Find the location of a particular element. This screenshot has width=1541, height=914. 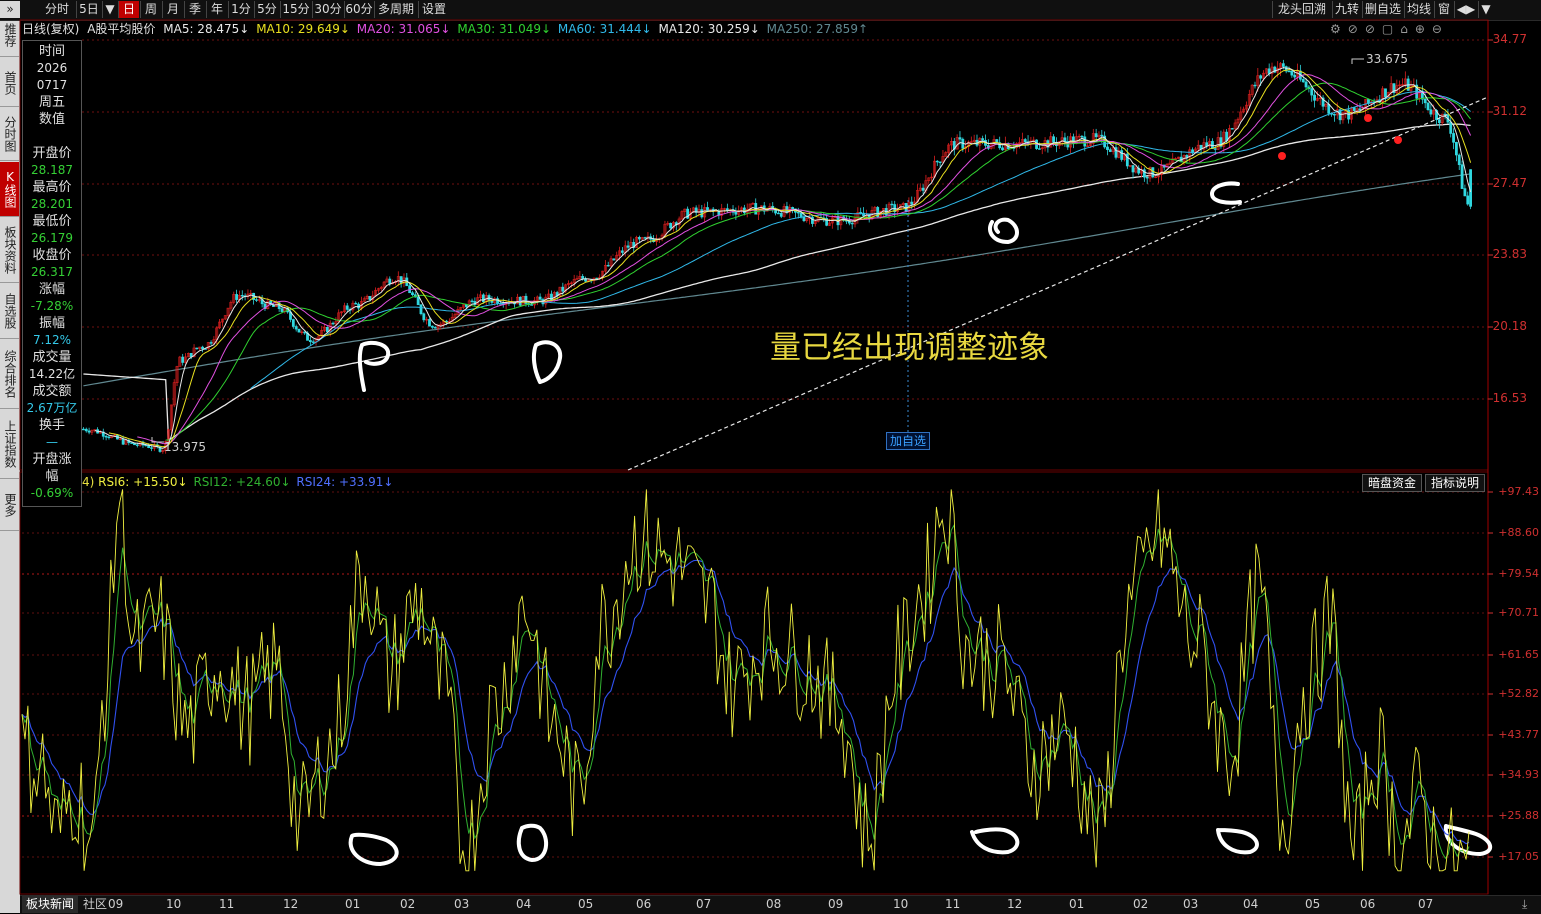

price-axis-label: 23.83 is located at coordinates (1509, 254).